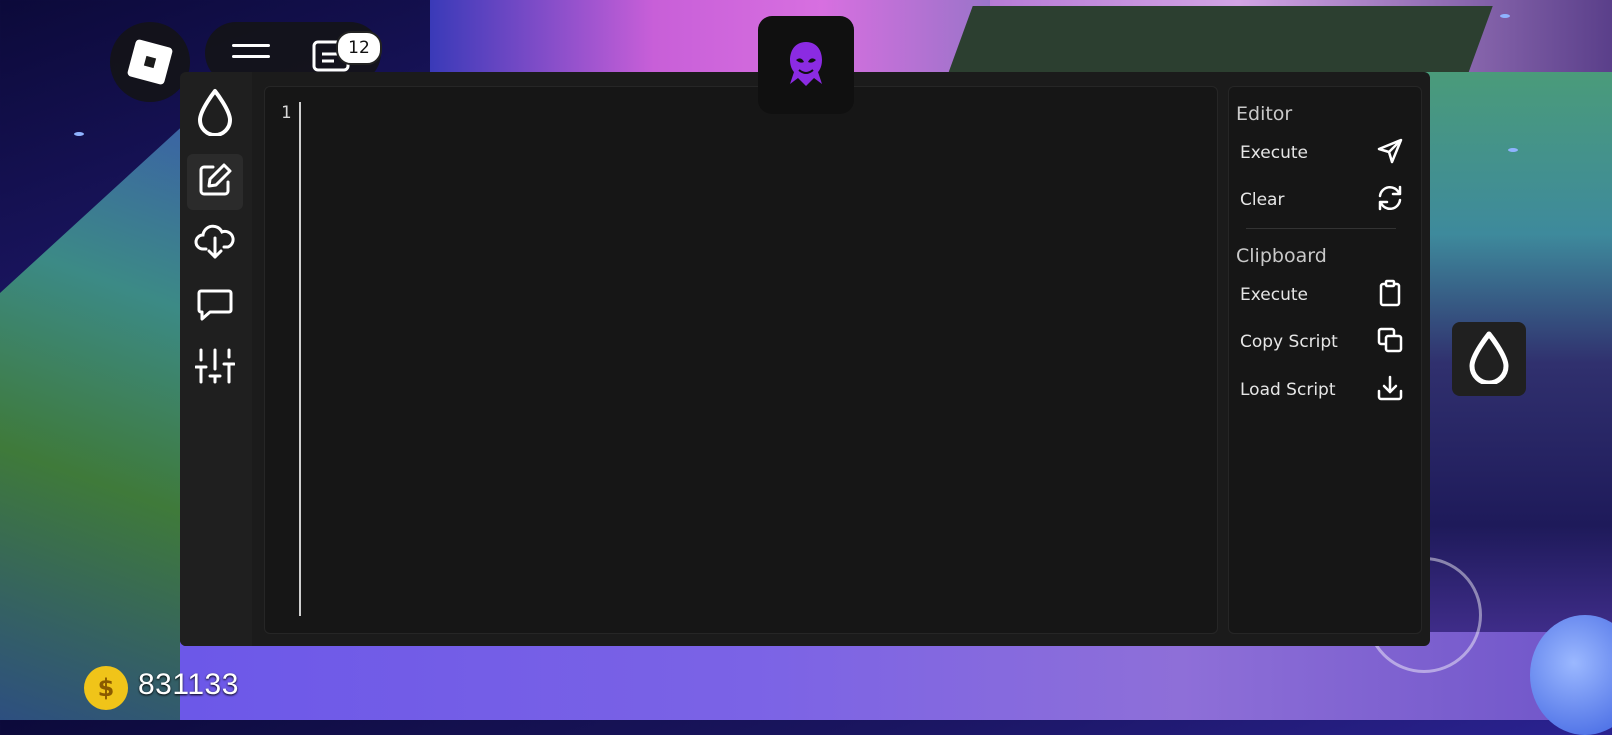 The height and width of the screenshot is (735, 1612). I want to click on executor-avatar-button, so click(806, 65).